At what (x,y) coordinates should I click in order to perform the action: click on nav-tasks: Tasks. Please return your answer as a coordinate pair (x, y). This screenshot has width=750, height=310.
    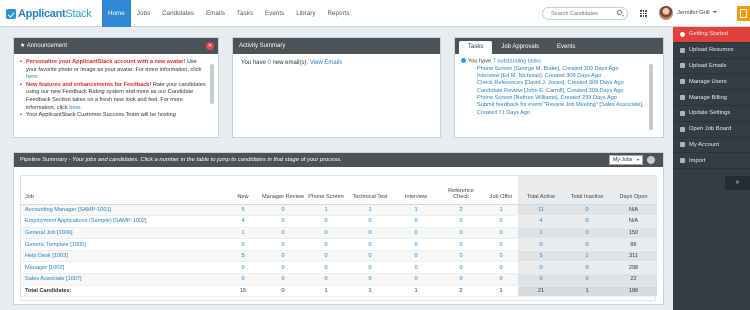
    Looking at the image, I should click on (245, 13).